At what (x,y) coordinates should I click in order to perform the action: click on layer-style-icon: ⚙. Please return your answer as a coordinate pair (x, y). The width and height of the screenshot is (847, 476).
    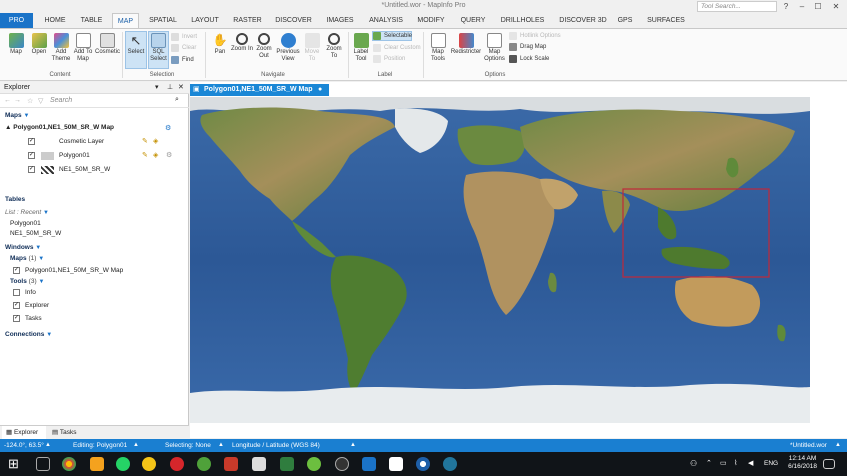
    Looking at the image, I should click on (169, 155).